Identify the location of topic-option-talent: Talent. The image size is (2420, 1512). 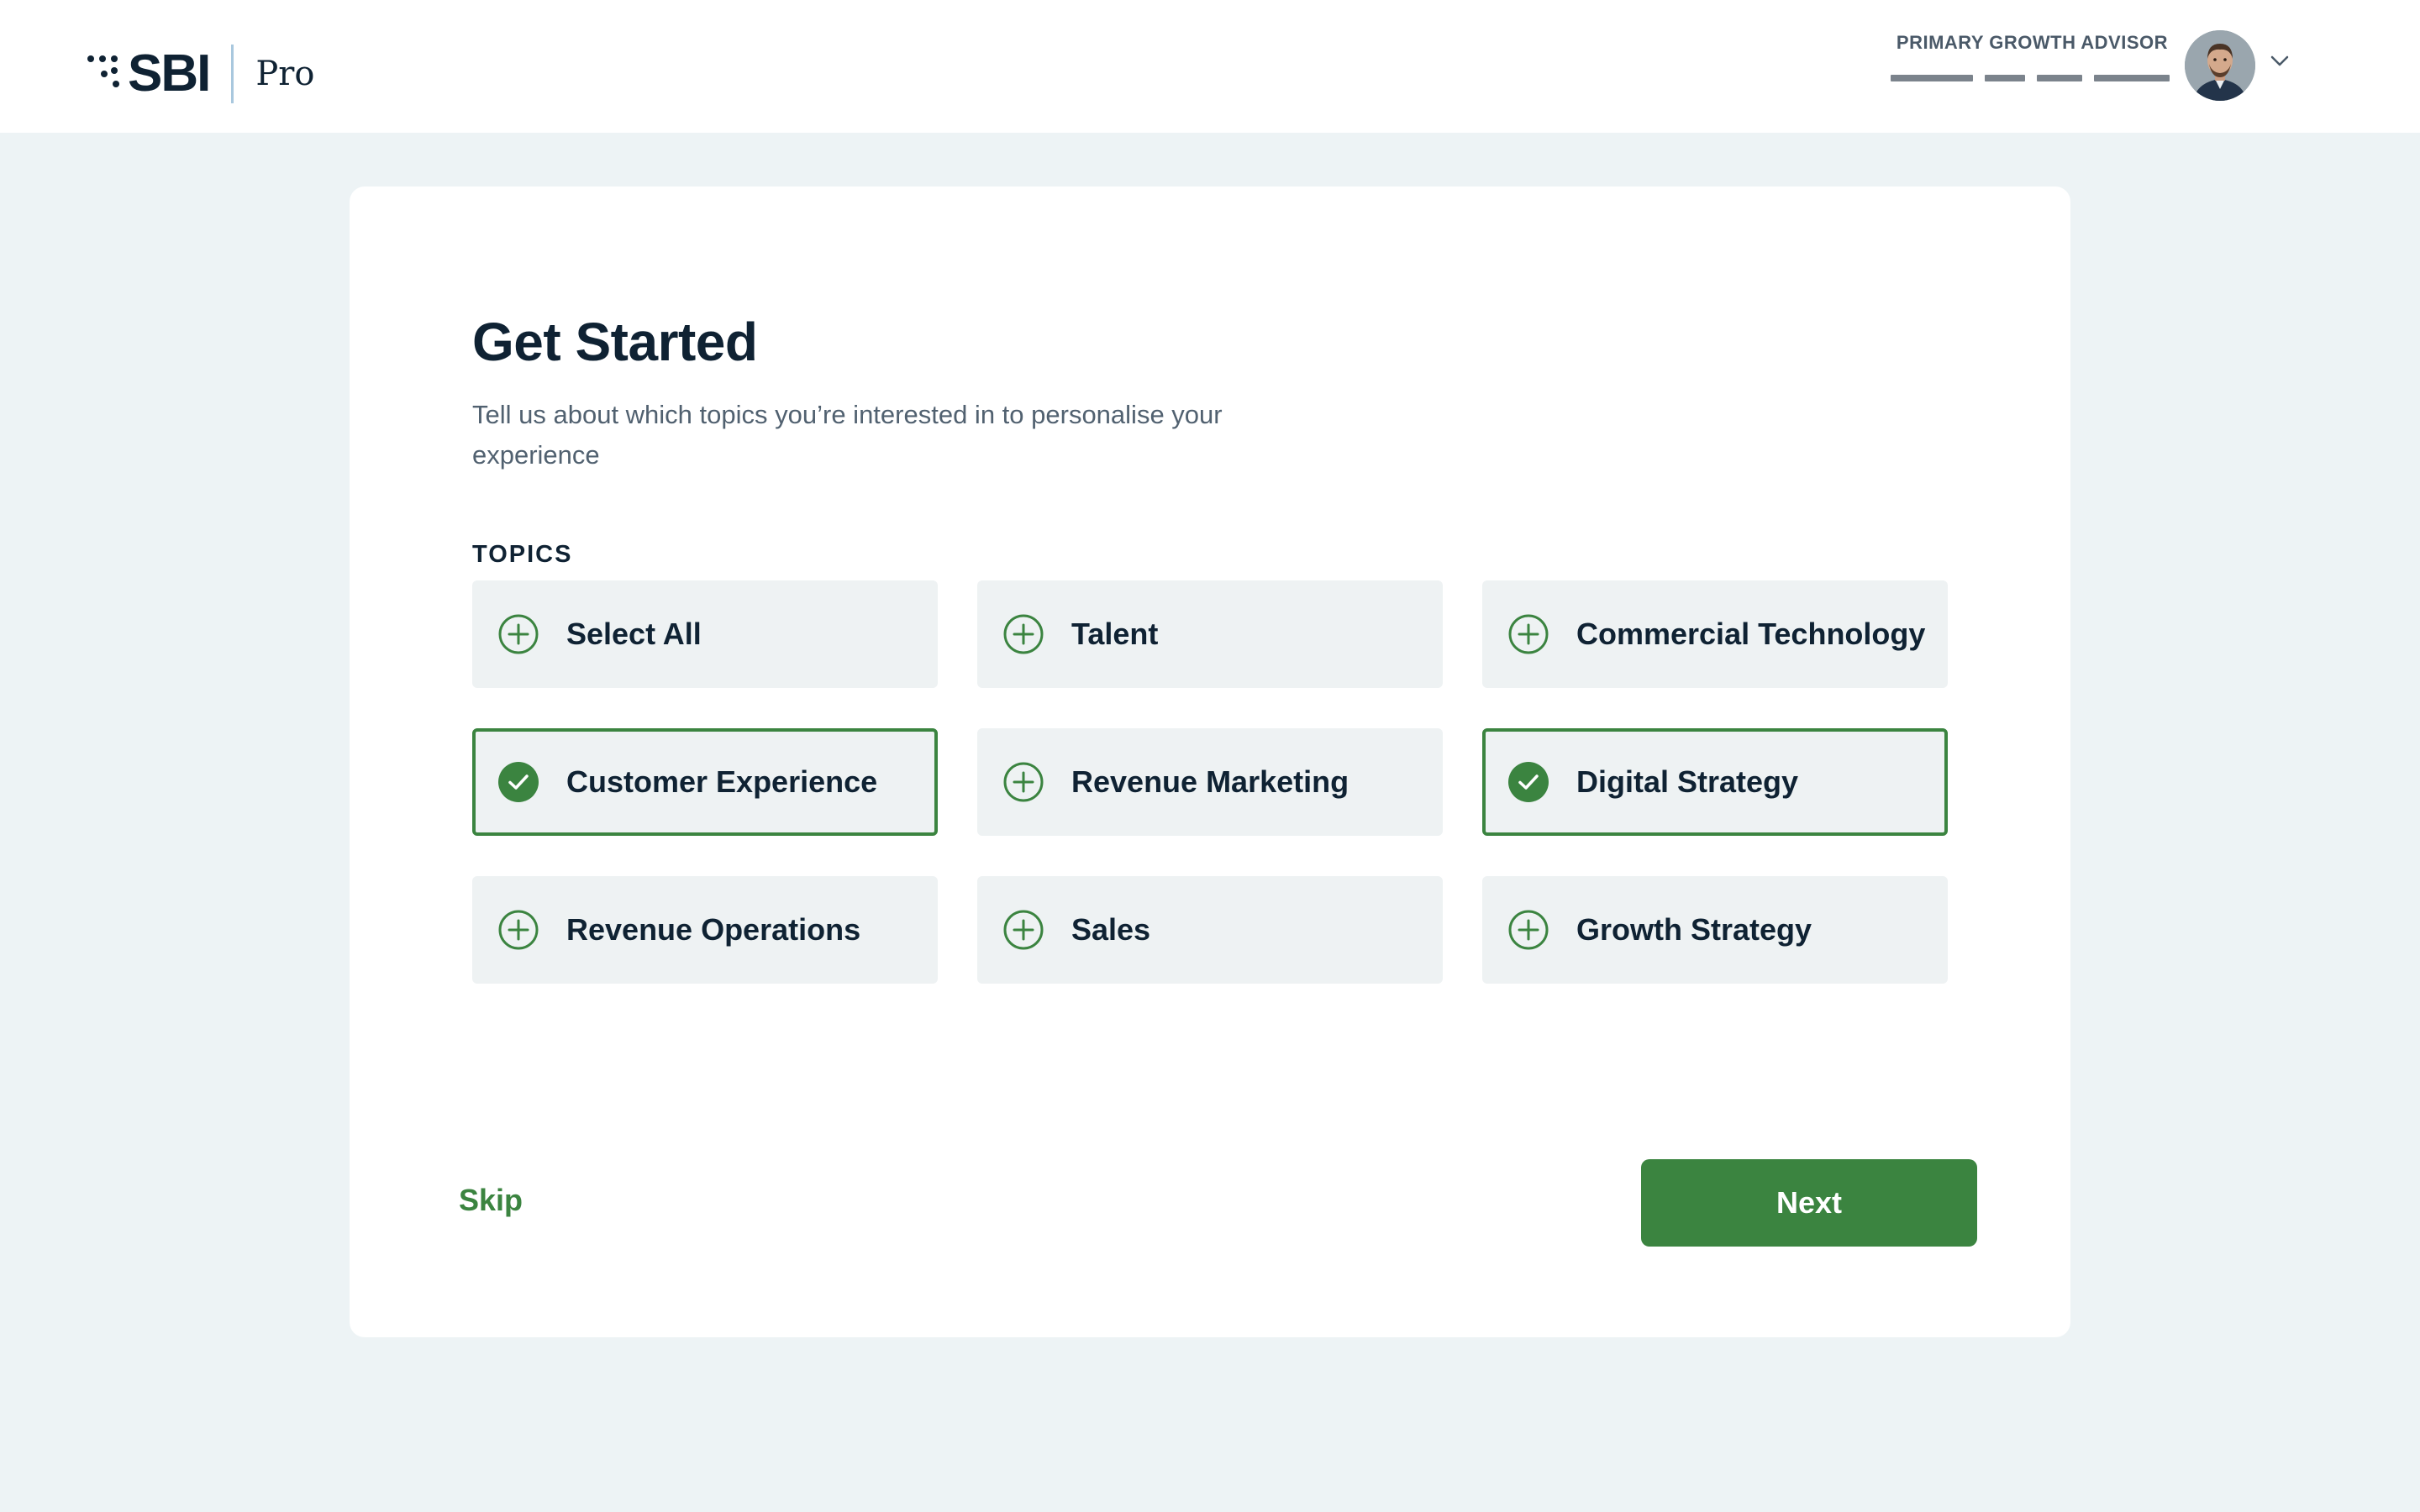
(1210, 634).